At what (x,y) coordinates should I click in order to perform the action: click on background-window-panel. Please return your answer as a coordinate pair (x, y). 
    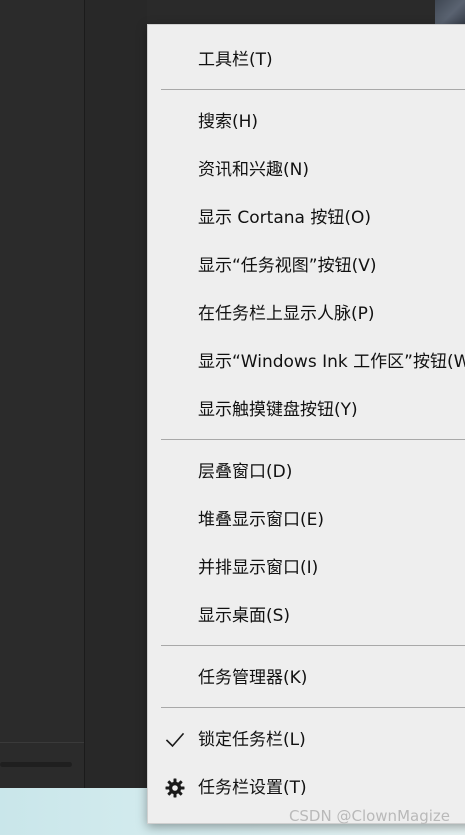
    Looking at the image, I should click on (116, 394).